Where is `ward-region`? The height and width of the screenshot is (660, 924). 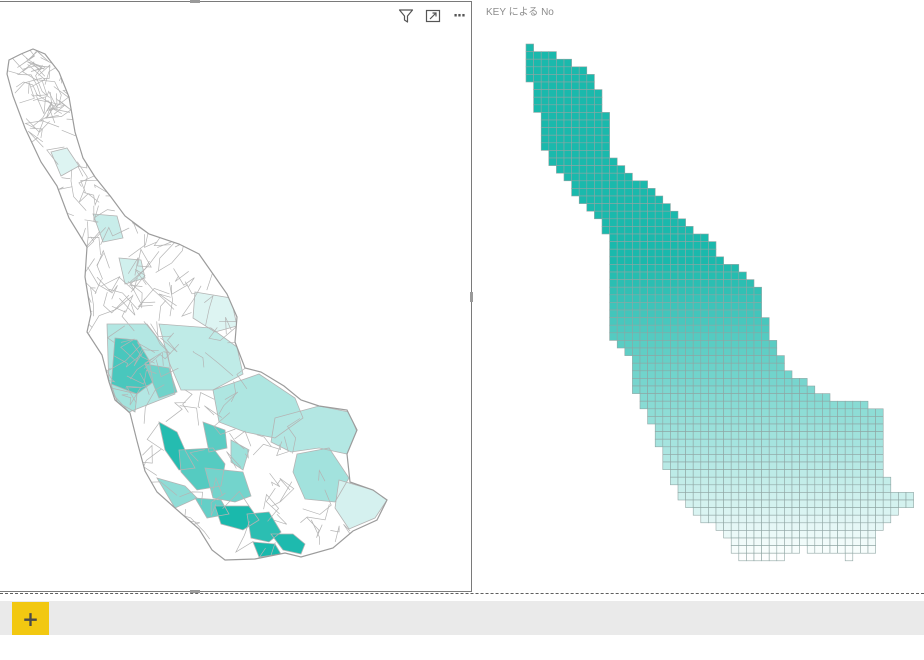 ward-region is located at coordinates (108, 228).